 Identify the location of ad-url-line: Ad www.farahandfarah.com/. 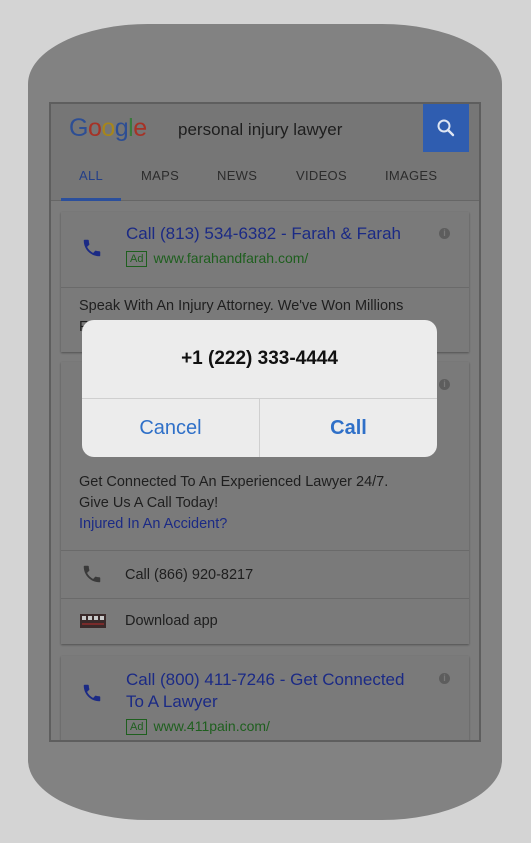
(217, 258).